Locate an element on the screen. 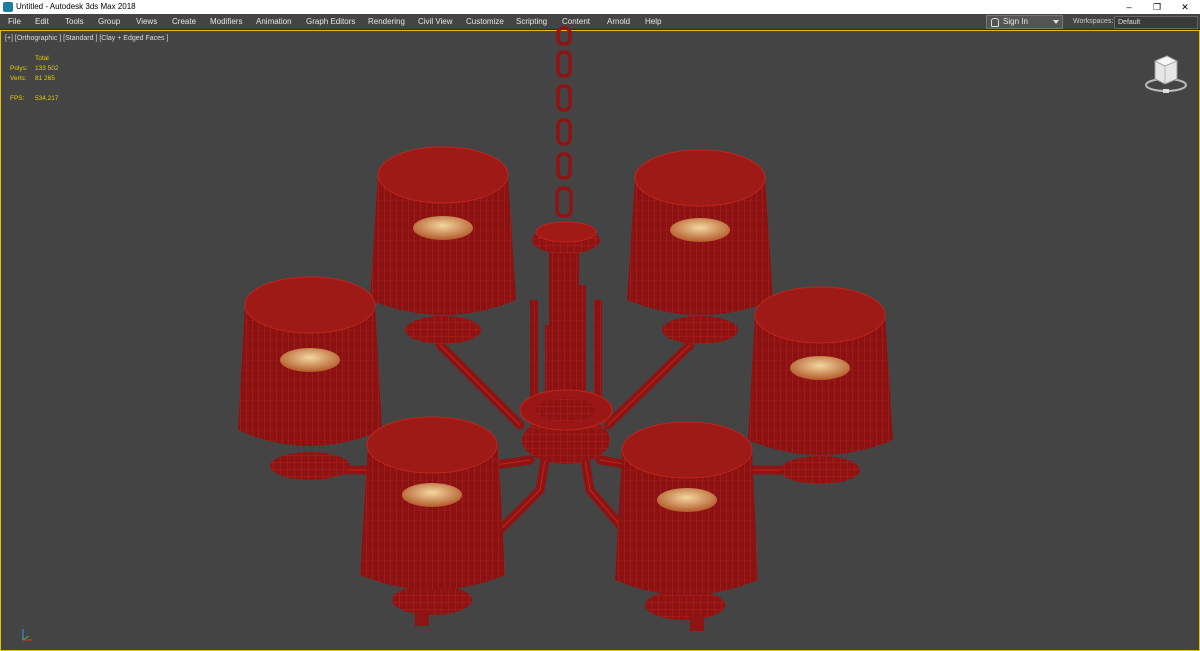  lamp-shade-bottom-left is located at coordinates (432, 521).